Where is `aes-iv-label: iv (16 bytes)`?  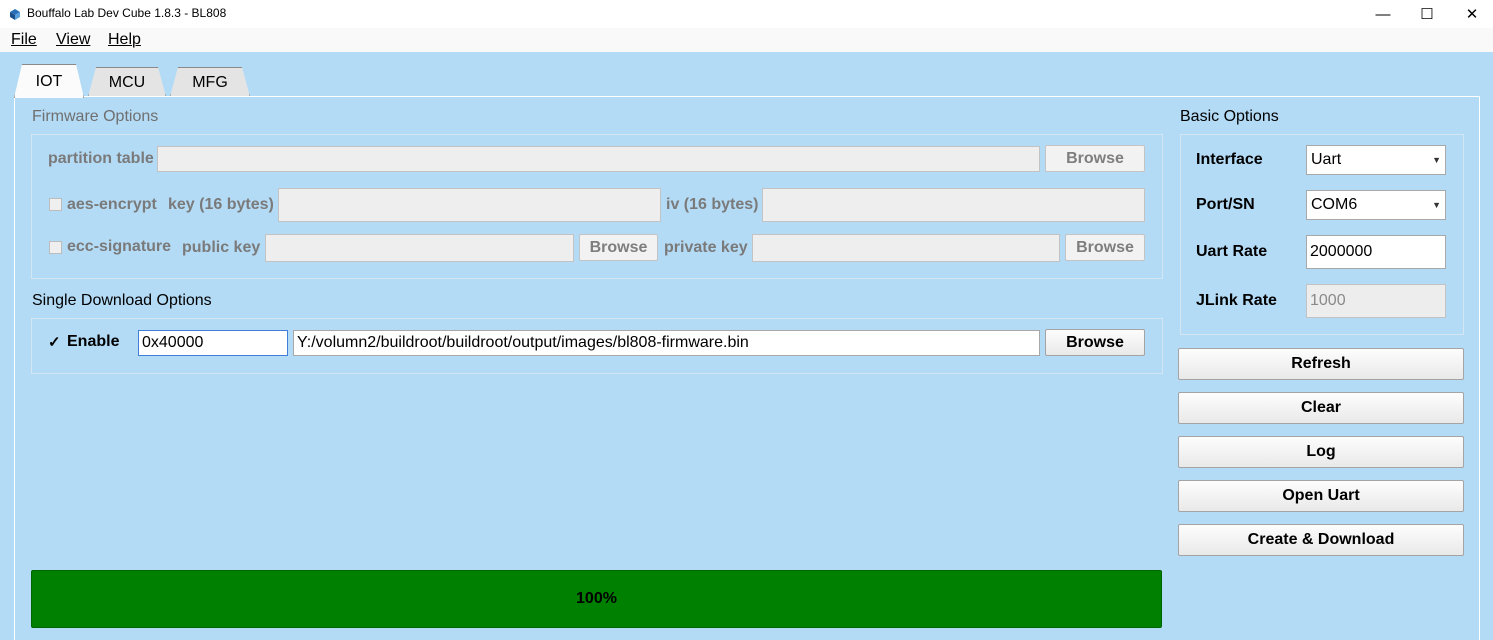 aes-iv-label: iv (16 bytes) is located at coordinates (712, 204).